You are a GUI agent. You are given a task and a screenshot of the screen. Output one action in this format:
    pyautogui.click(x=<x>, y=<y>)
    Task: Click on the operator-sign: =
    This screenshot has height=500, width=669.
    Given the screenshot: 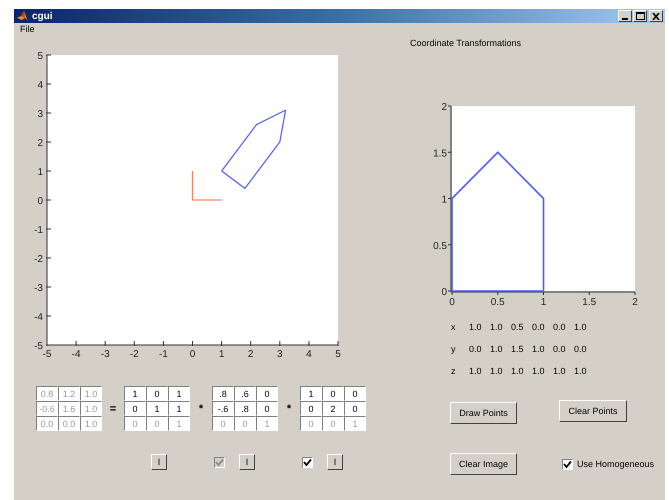 What is the action you would take?
    pyautogui.click(x=113, y=408)
    